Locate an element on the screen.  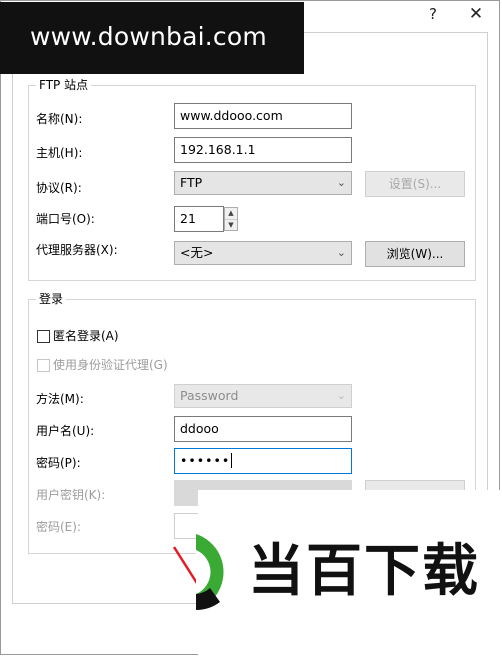
anonymous-login-label: 匿名登录(A) is located at coordinates (86, 336).